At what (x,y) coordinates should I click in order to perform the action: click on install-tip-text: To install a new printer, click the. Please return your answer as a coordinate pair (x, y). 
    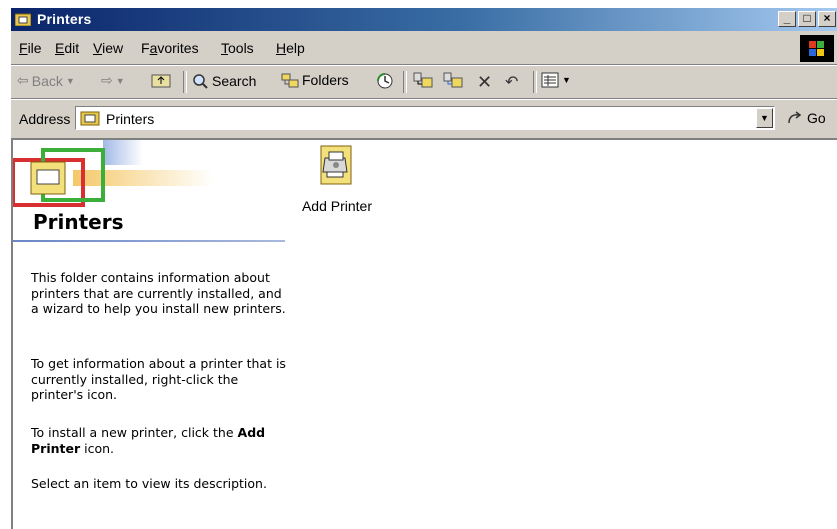
    Looking at the image, I should click on (134, 432).